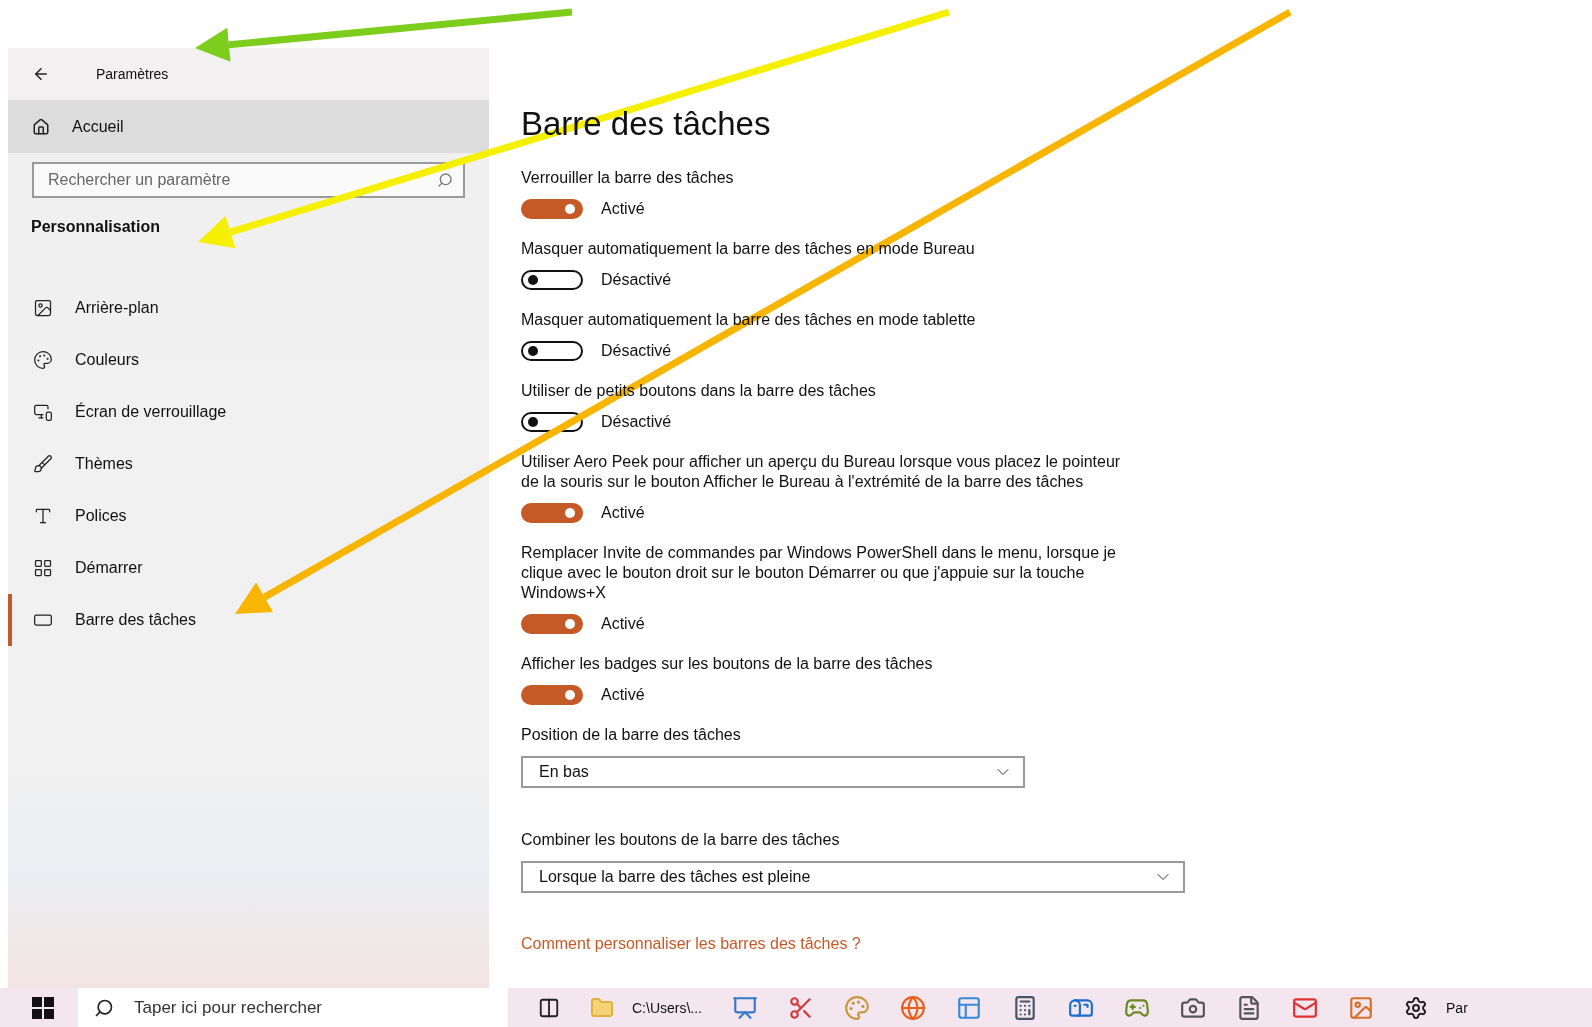 The width and height of the screenshot is (1592, 1027). Describe the element at coordinates (248, 308) in the screenshot. I see `sidebar-item: Arrière-plan` at that location.